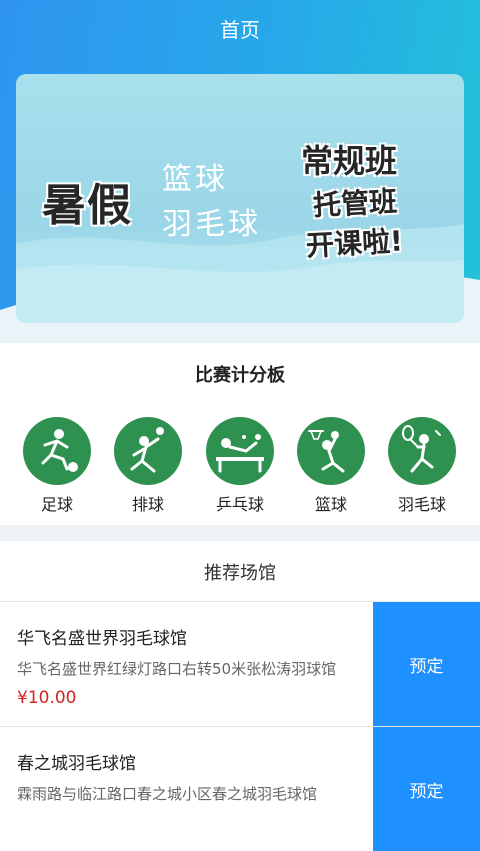 Image resolution: width=480 pixels, height=851 pixels. What do you see at coordinates (240, 451) in the screenshot?
I see `table-tennis-icon` at bounding box center [240, 451].